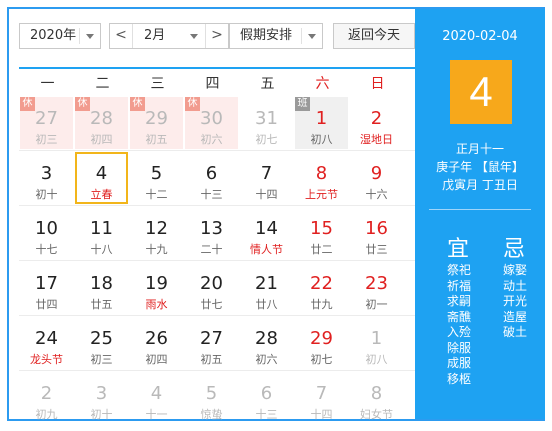 This screenshot has width=552, height=431. What do you see at coordinates (101, 123) in the screenshot?
I see `day-cell: 休 28 初四` at bounding box center [101, 123].